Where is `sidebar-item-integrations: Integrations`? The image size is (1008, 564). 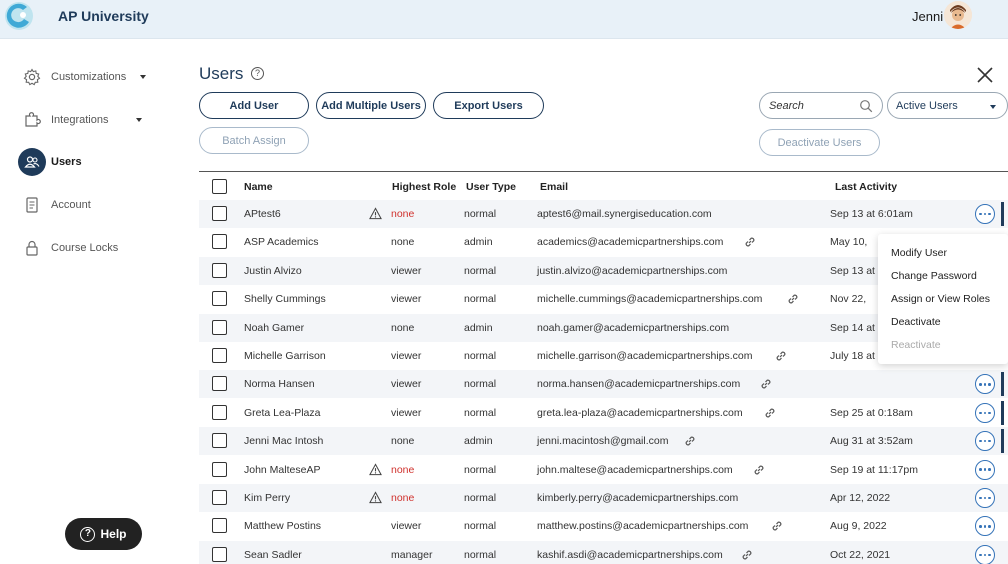
sidebar-item-integrations: Integrations is located at coordinates (80, 120).